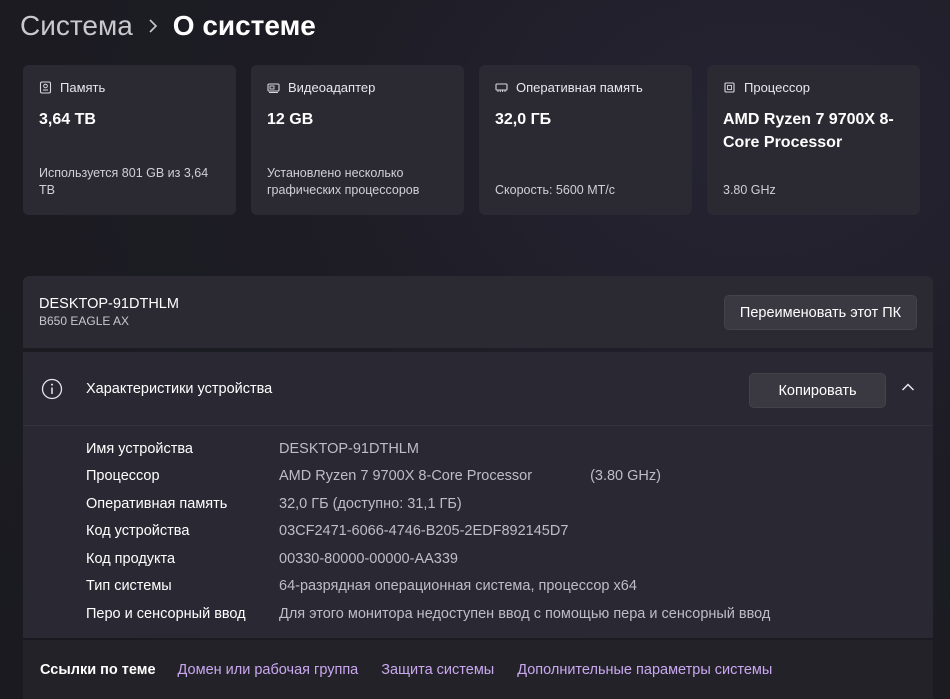  Describe the element at coordinates (123, 476) in the screenshot. I see `spec-label: Процессор` at that location.